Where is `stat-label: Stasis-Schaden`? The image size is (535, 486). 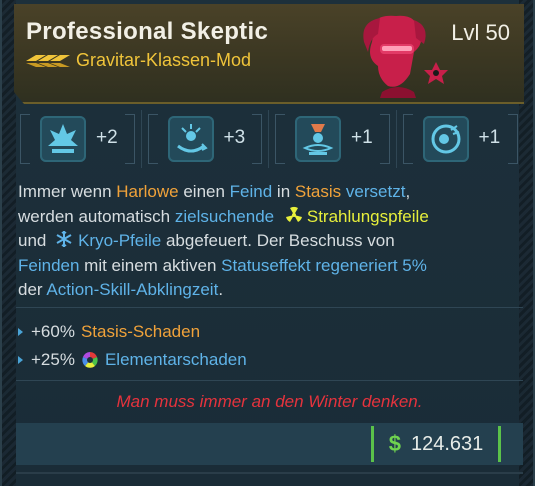 stat-label: Stasis-Schaden is located at coordinates (140, 331).